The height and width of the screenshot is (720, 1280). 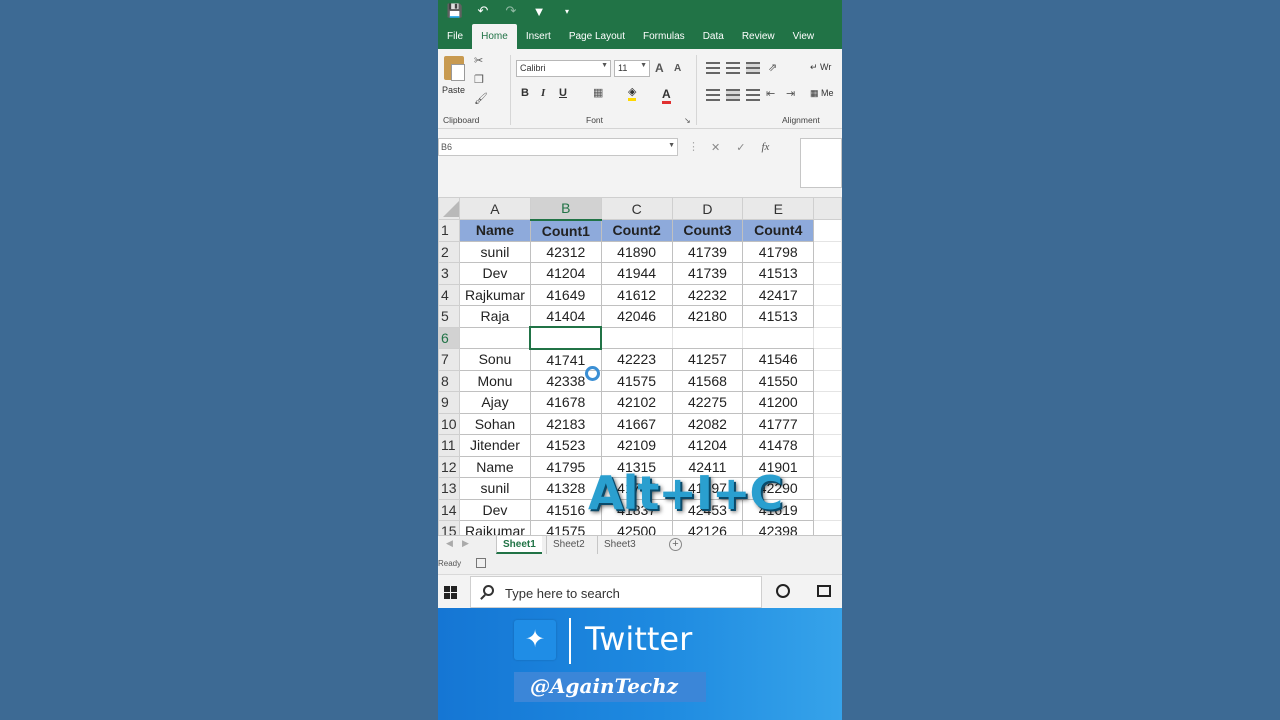 What do you see at coordinates (563, 68) in the screenshot?
I see `font-name-select: Calibri ▼` at bounding box center [563, 68].